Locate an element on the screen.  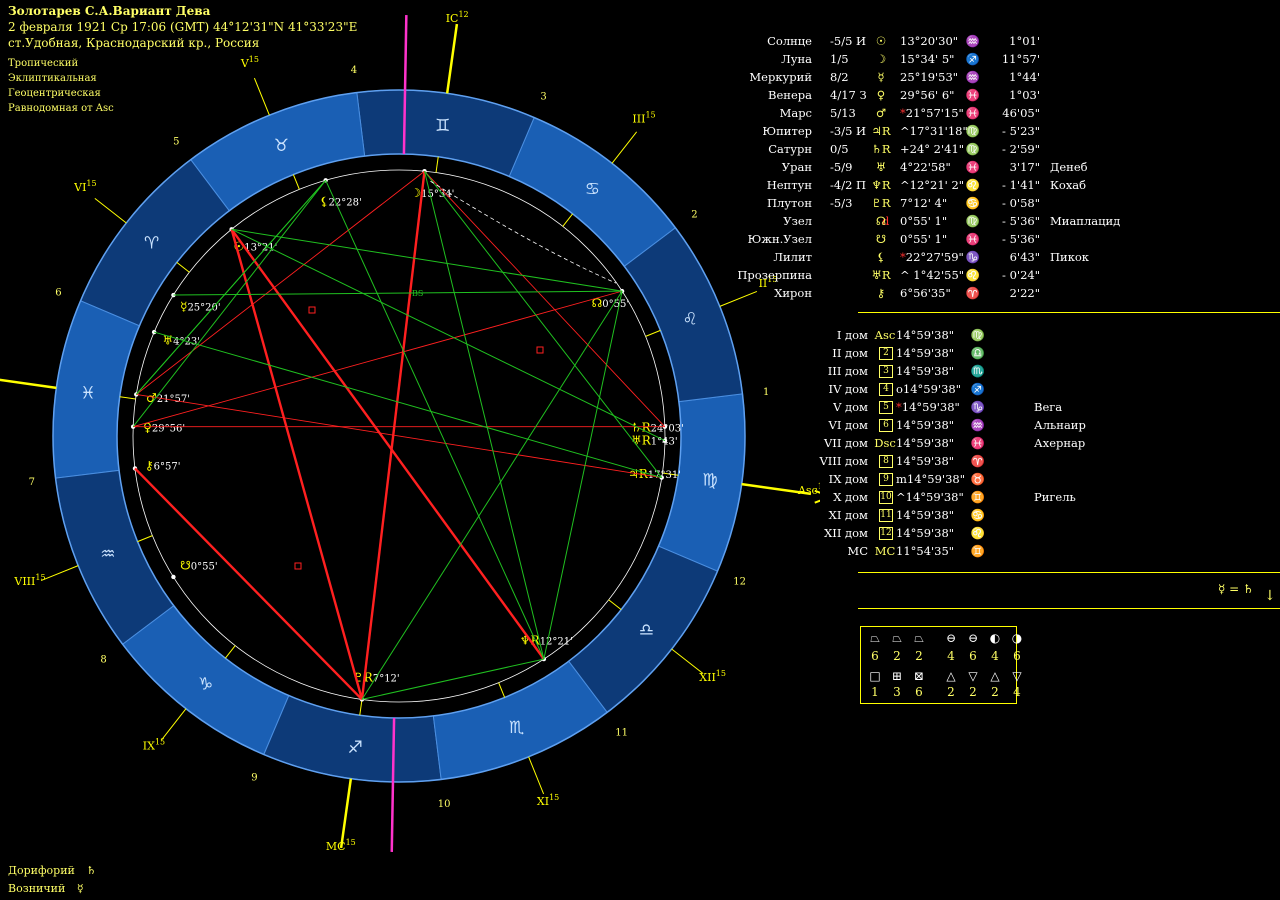
zodiac-sign-icon: ♈ is located at coordinates (151, 244).